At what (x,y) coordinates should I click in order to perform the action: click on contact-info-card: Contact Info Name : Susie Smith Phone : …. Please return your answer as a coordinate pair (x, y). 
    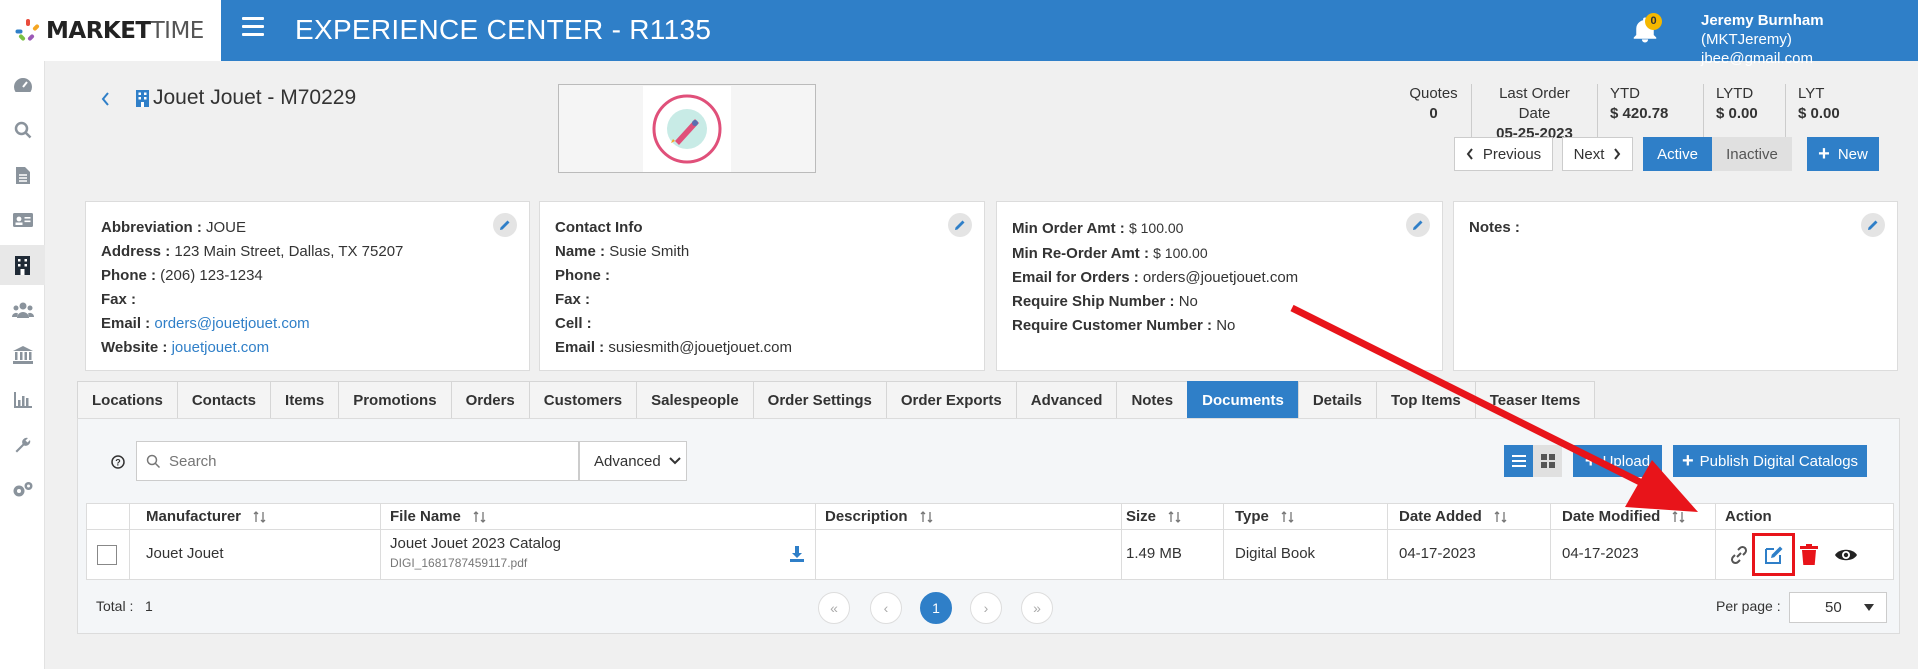
    Looking at the image, I should click on (762, 286).